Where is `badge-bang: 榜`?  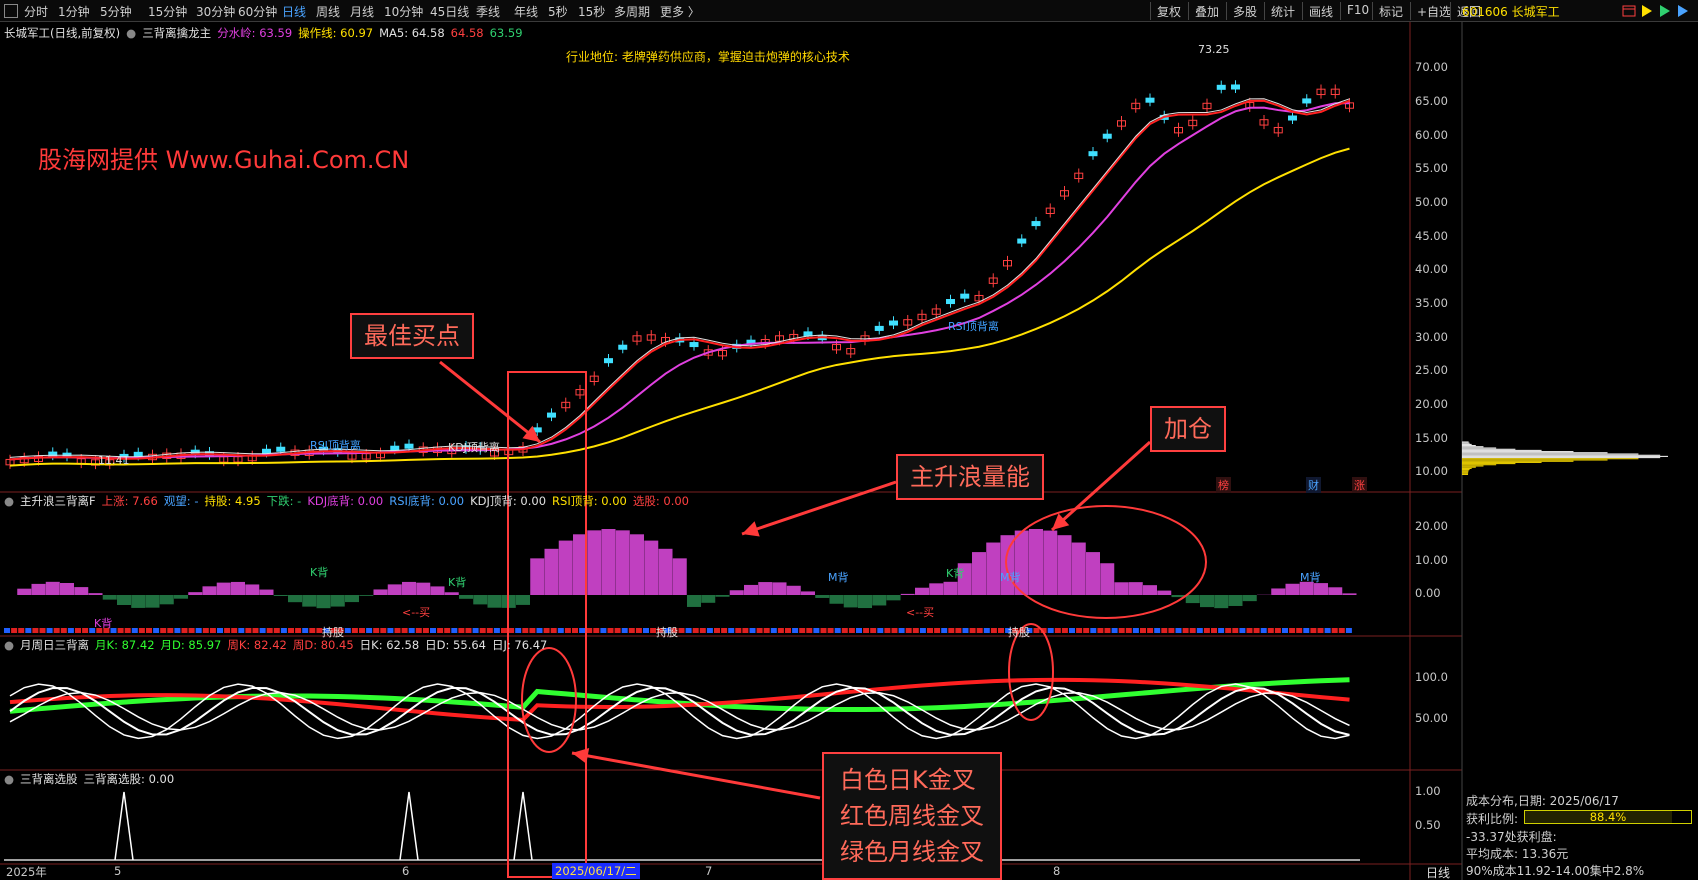 badge-bang: 榜 is located at coordinates (1223, 485).